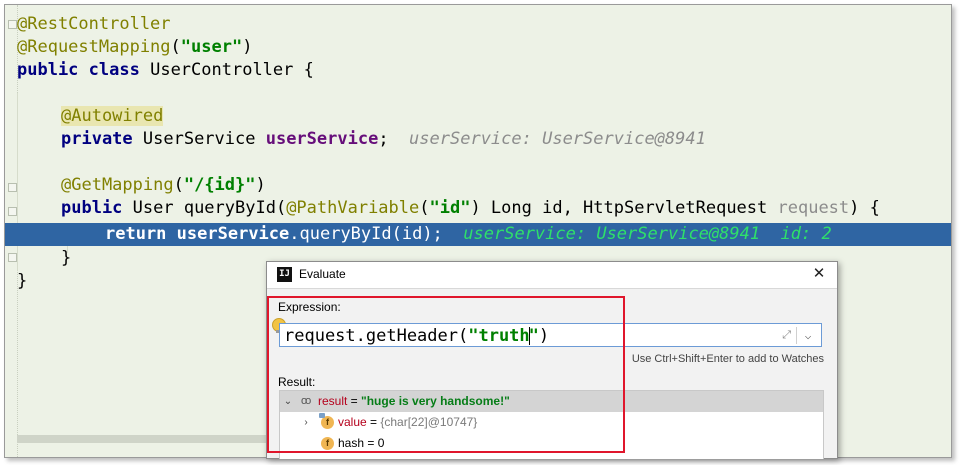  What do you see at coordinates (551, 443) in the screenshot?
I see `tree-row-hash: f hash = 0` at bounding box center [551, 443].